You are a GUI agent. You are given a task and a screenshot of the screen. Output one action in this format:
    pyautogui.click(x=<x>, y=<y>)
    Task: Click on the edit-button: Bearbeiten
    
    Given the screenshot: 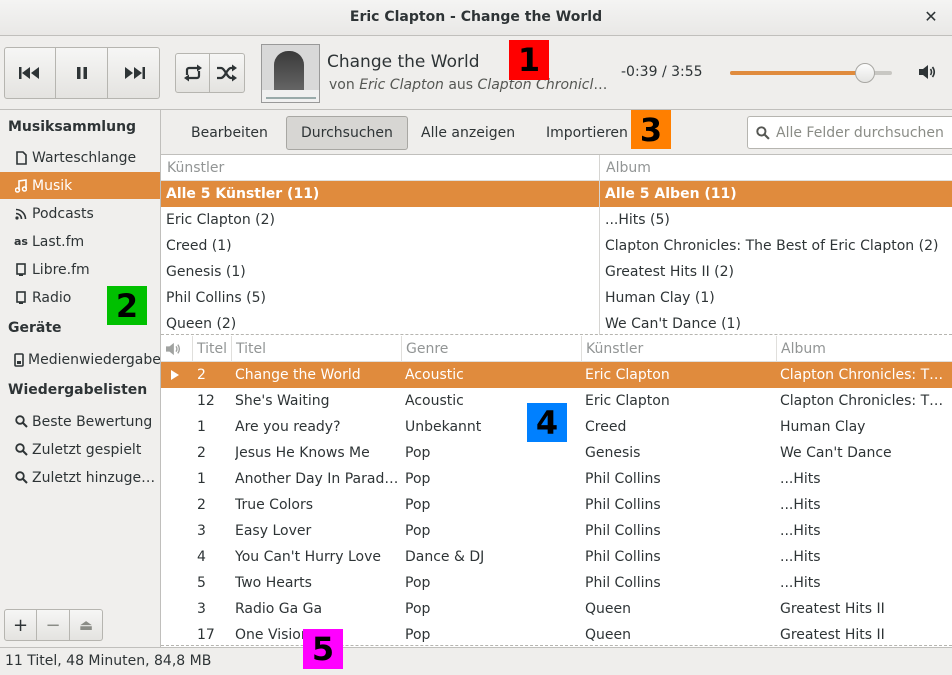 What is the action you would take?
    pyautogui.click(x=229, y=133)
    